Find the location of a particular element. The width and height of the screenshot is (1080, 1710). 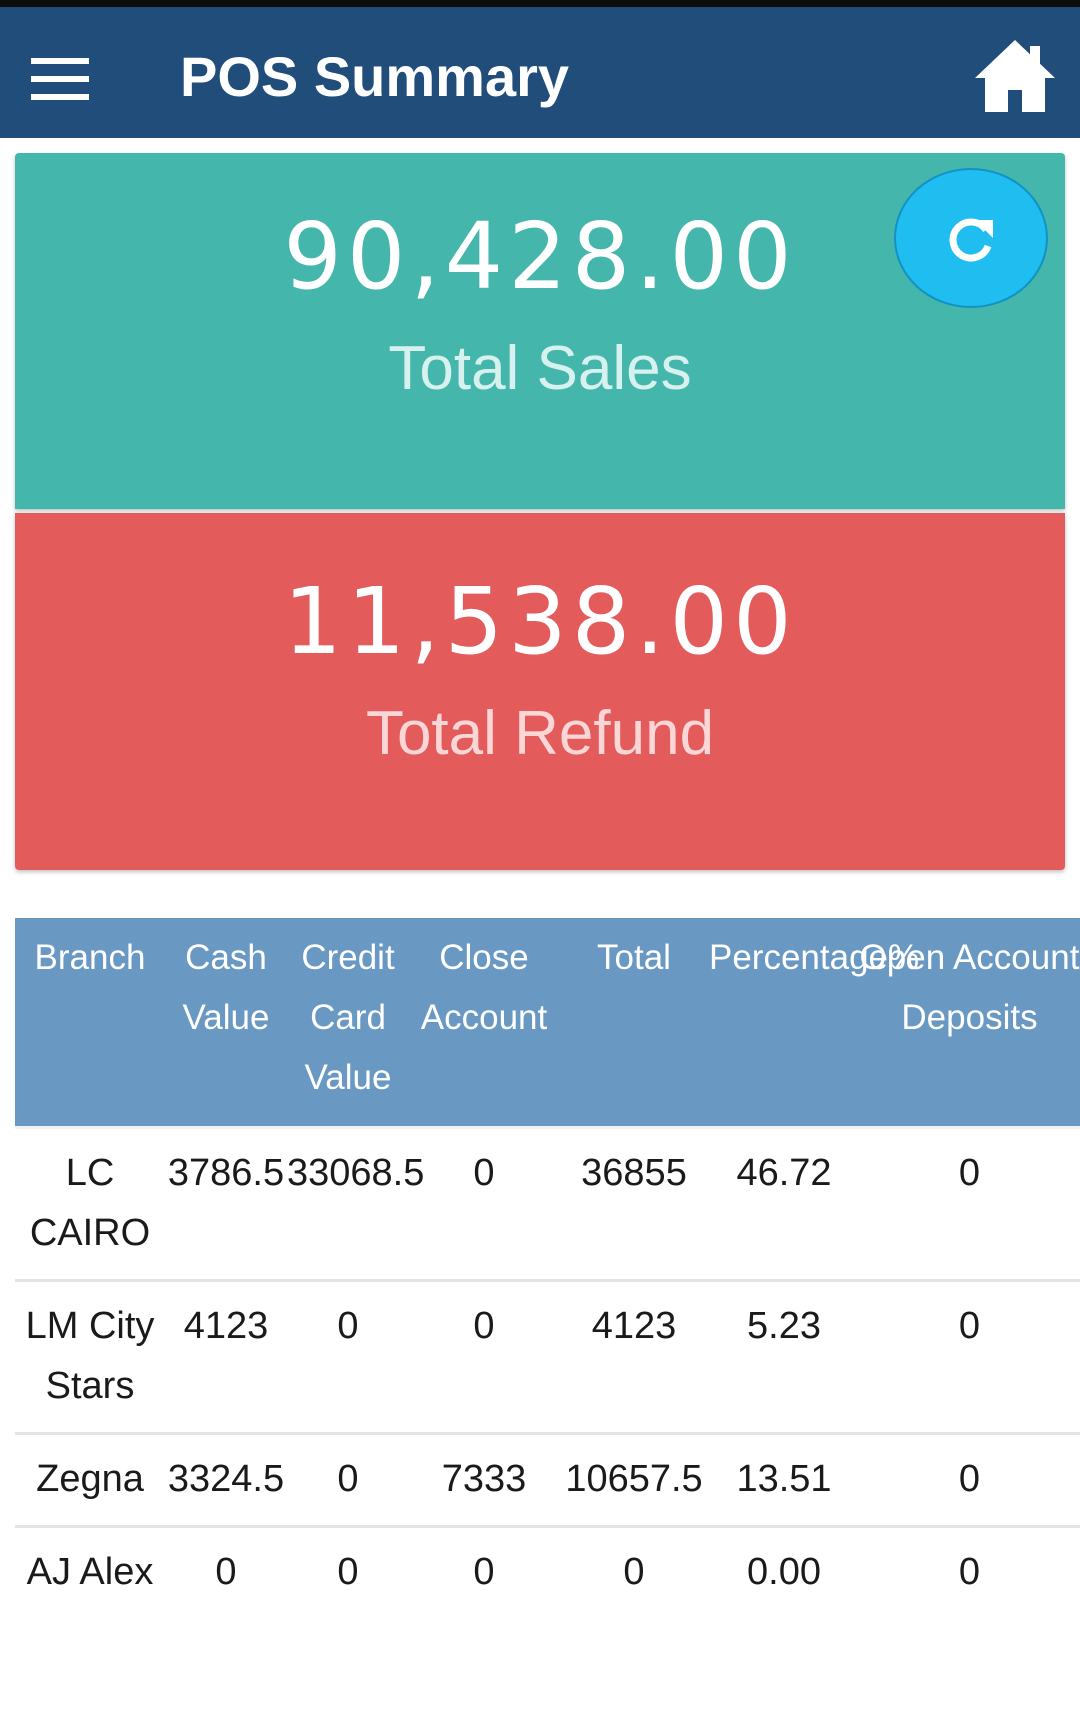

cell-total: 0 is located at coordinates (634, 1571).